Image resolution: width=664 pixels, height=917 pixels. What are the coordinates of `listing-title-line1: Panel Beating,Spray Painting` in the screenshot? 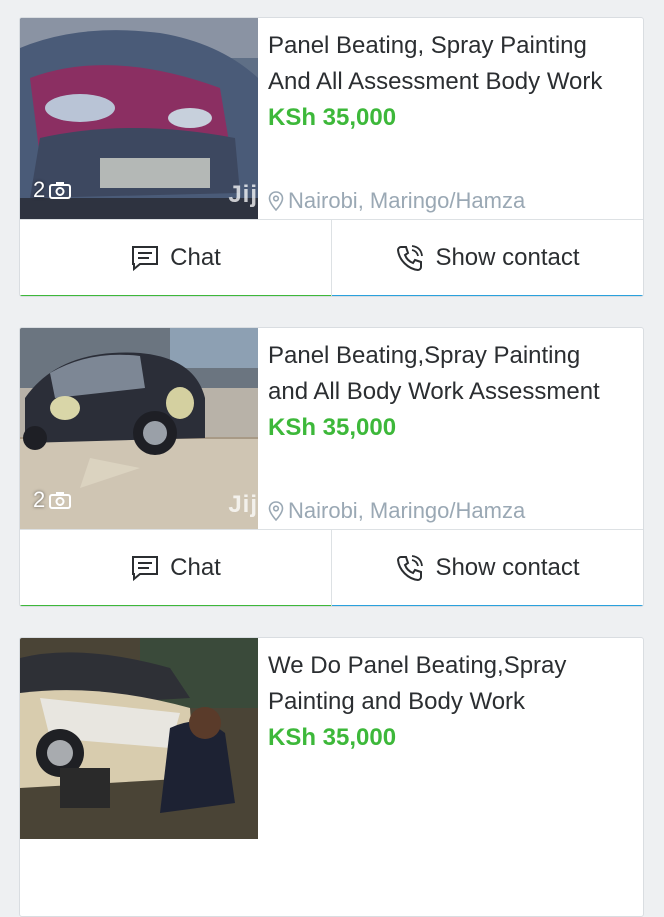 It's located at (424, 355).